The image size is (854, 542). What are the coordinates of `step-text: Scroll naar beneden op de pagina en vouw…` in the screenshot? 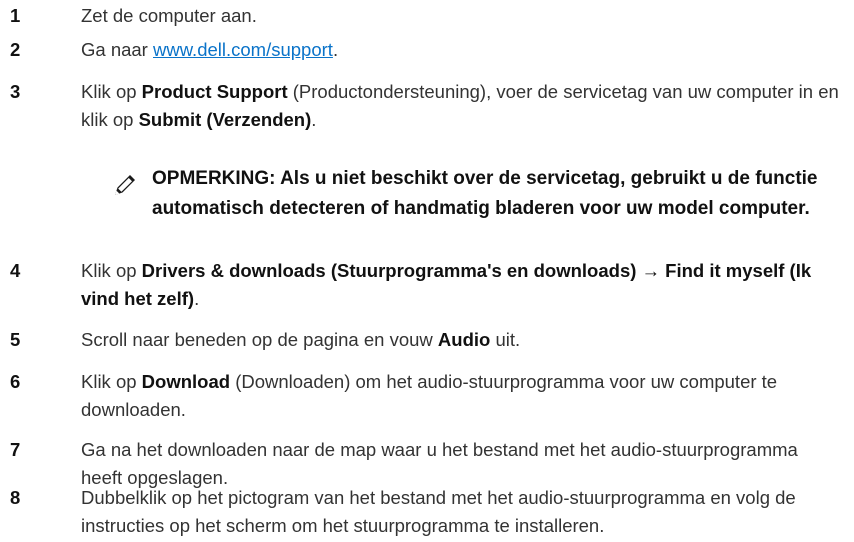 It's located at (461, 340).